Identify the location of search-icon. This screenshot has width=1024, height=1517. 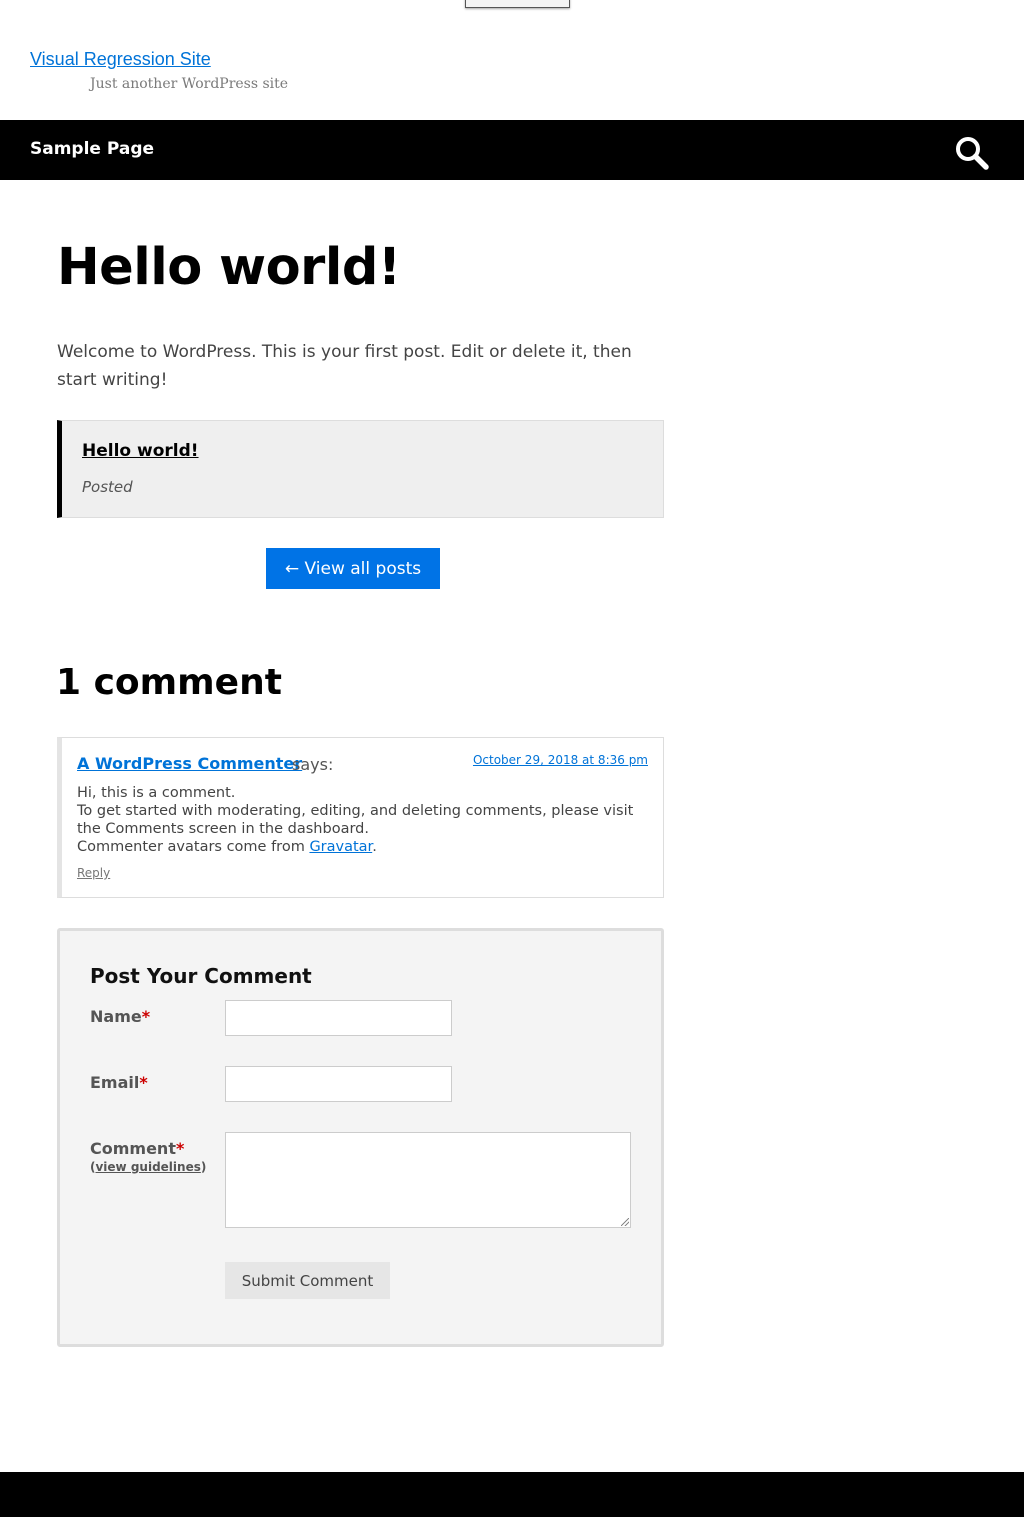
(972, 153).